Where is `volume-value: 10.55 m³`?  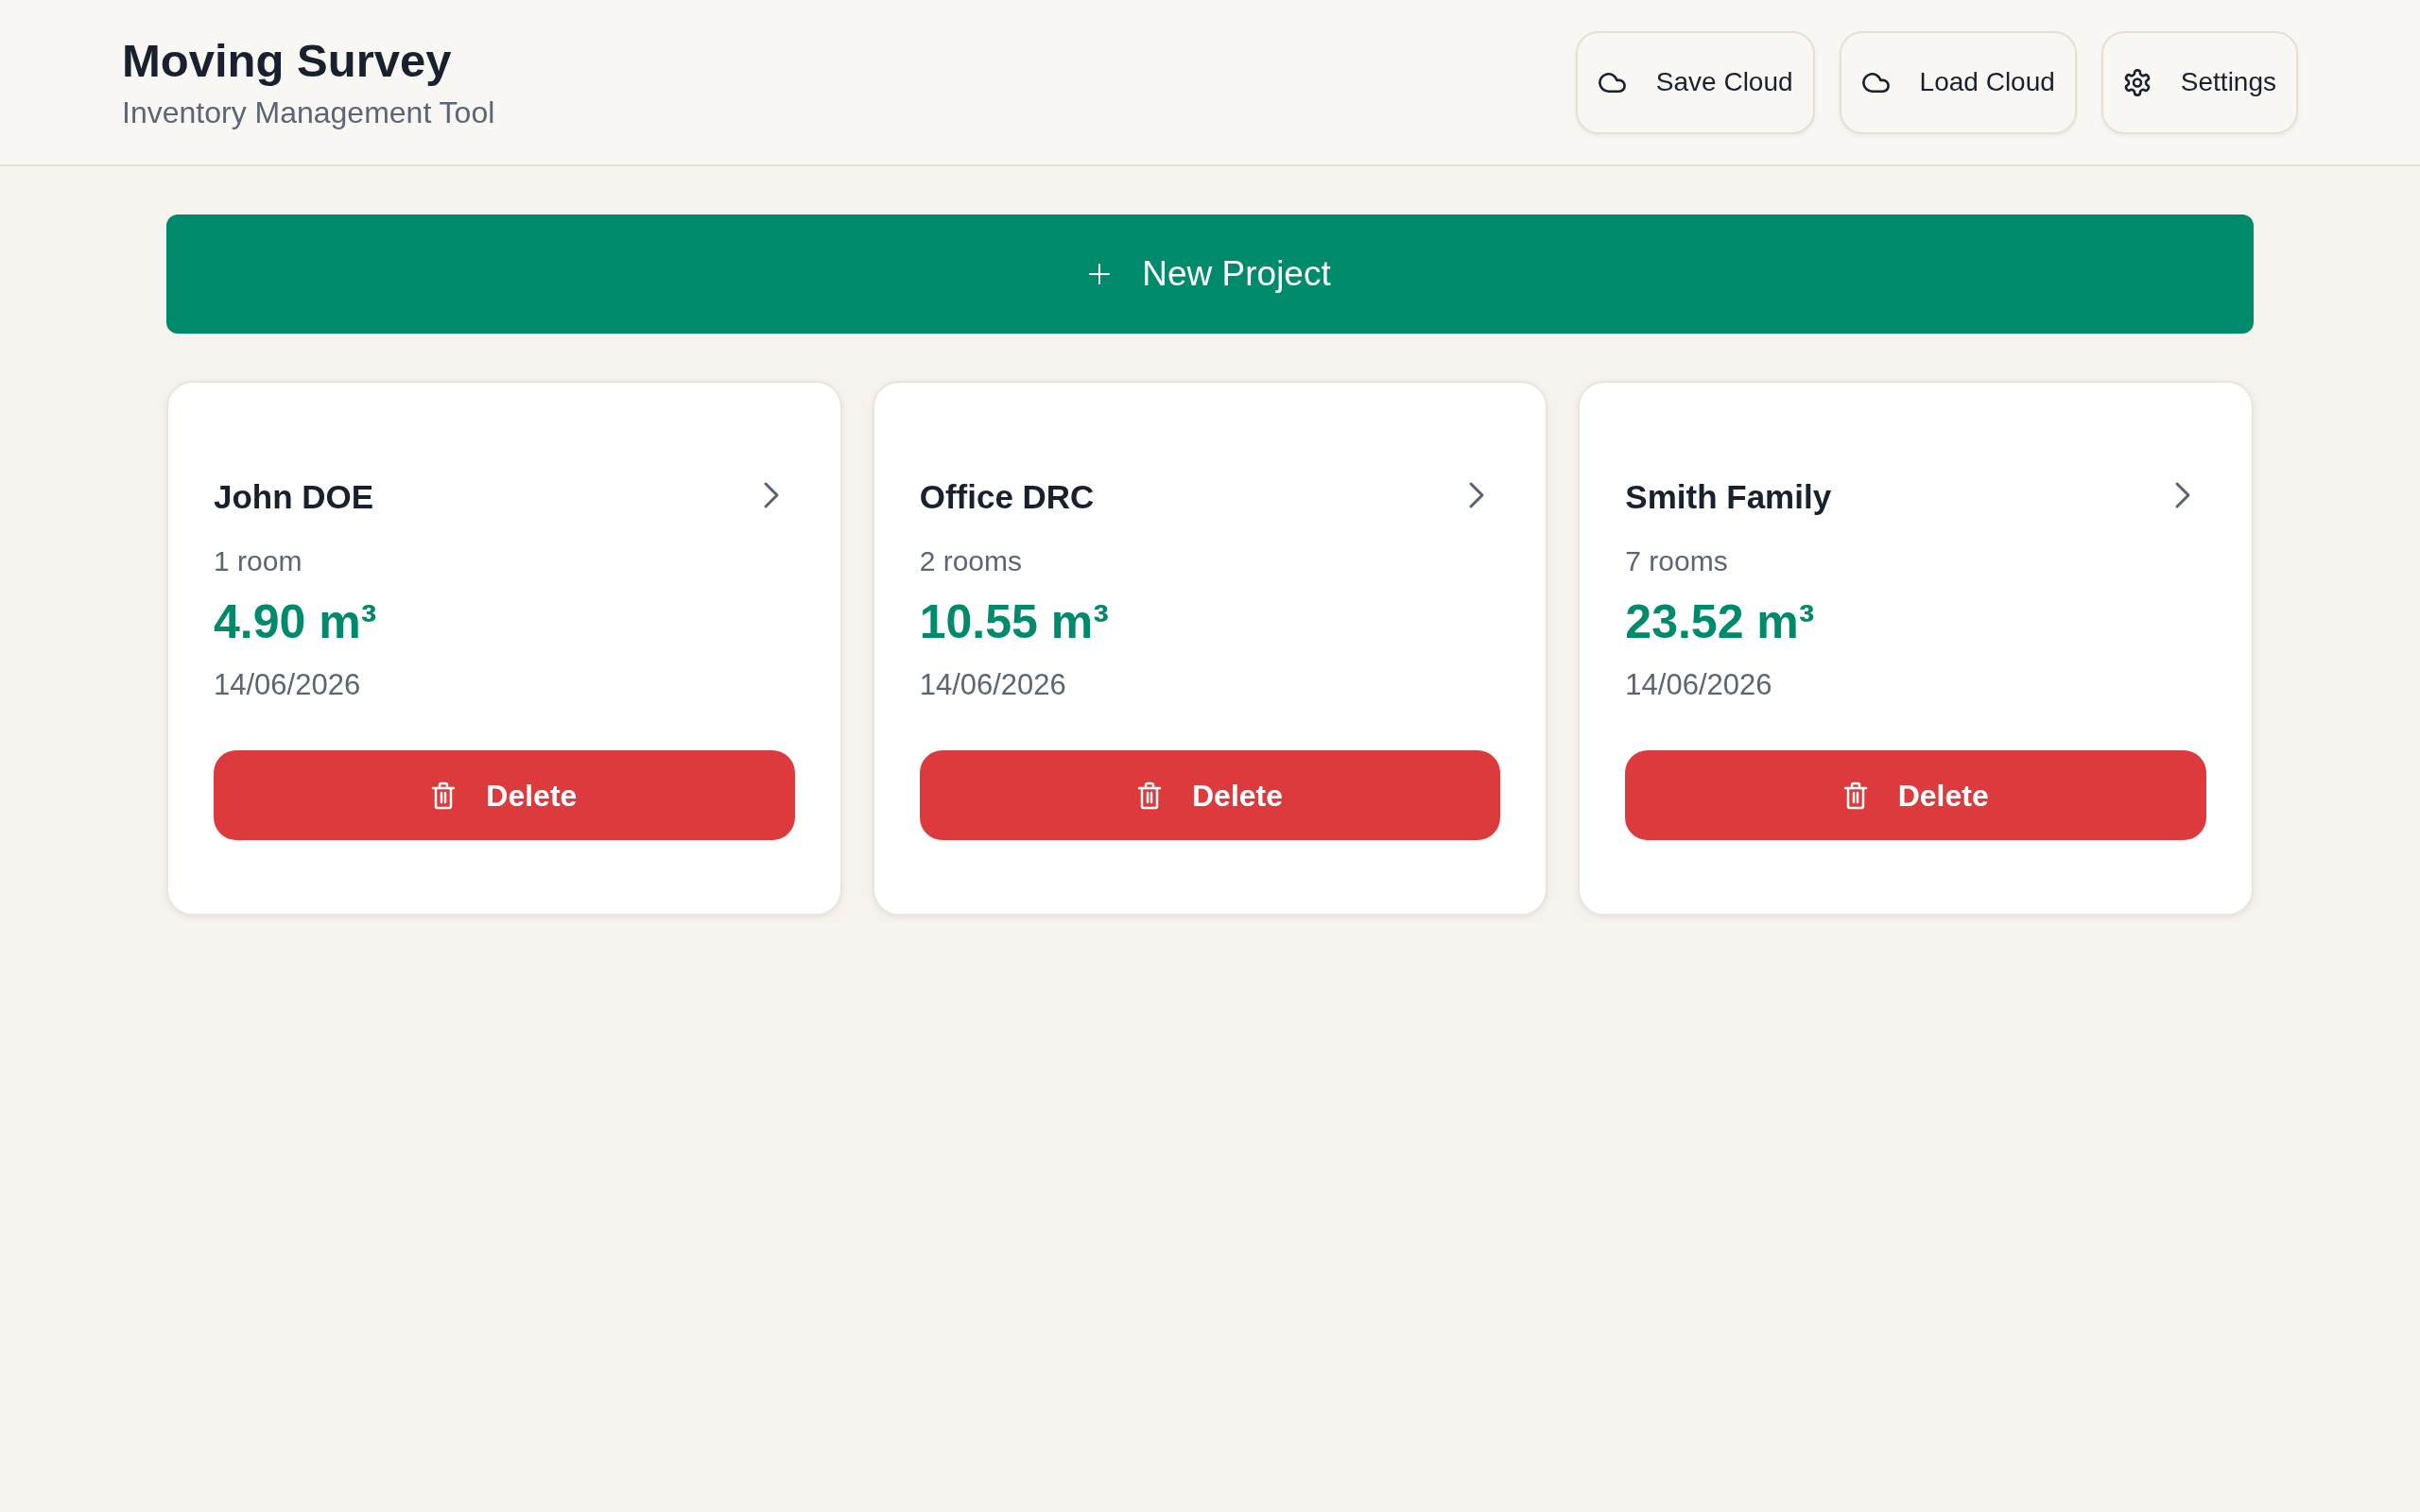
volume-value: 10.55 m³ is located at coordinates (1014, 621).